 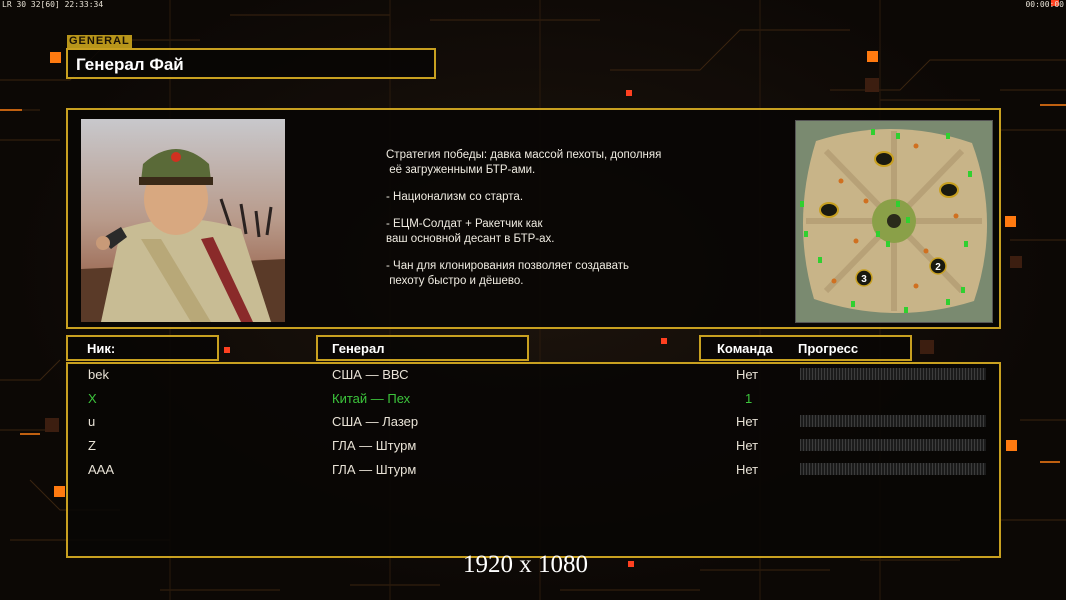 I want to click on general-column-header: Генерал, so click(x=422, y=348).